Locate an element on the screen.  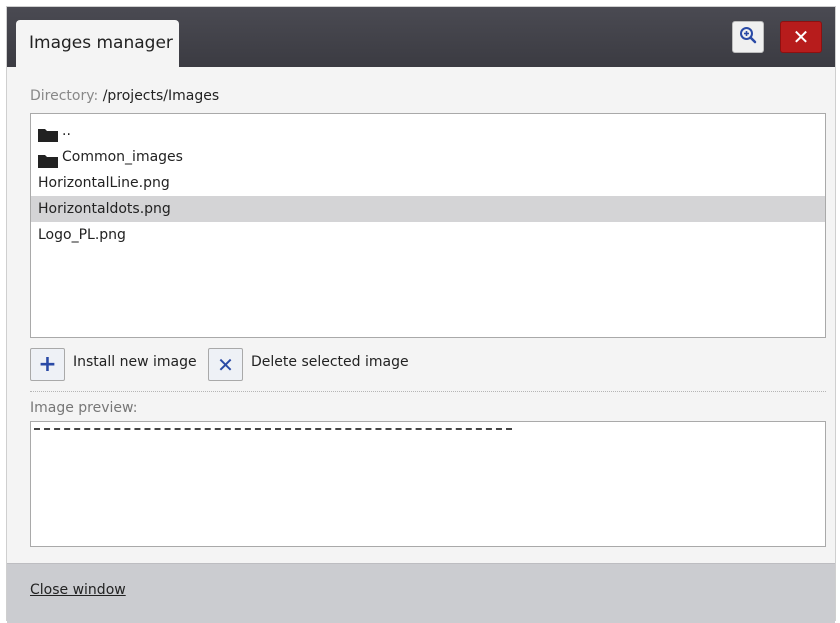
footer: Close window is located at coordinates (421, 593).